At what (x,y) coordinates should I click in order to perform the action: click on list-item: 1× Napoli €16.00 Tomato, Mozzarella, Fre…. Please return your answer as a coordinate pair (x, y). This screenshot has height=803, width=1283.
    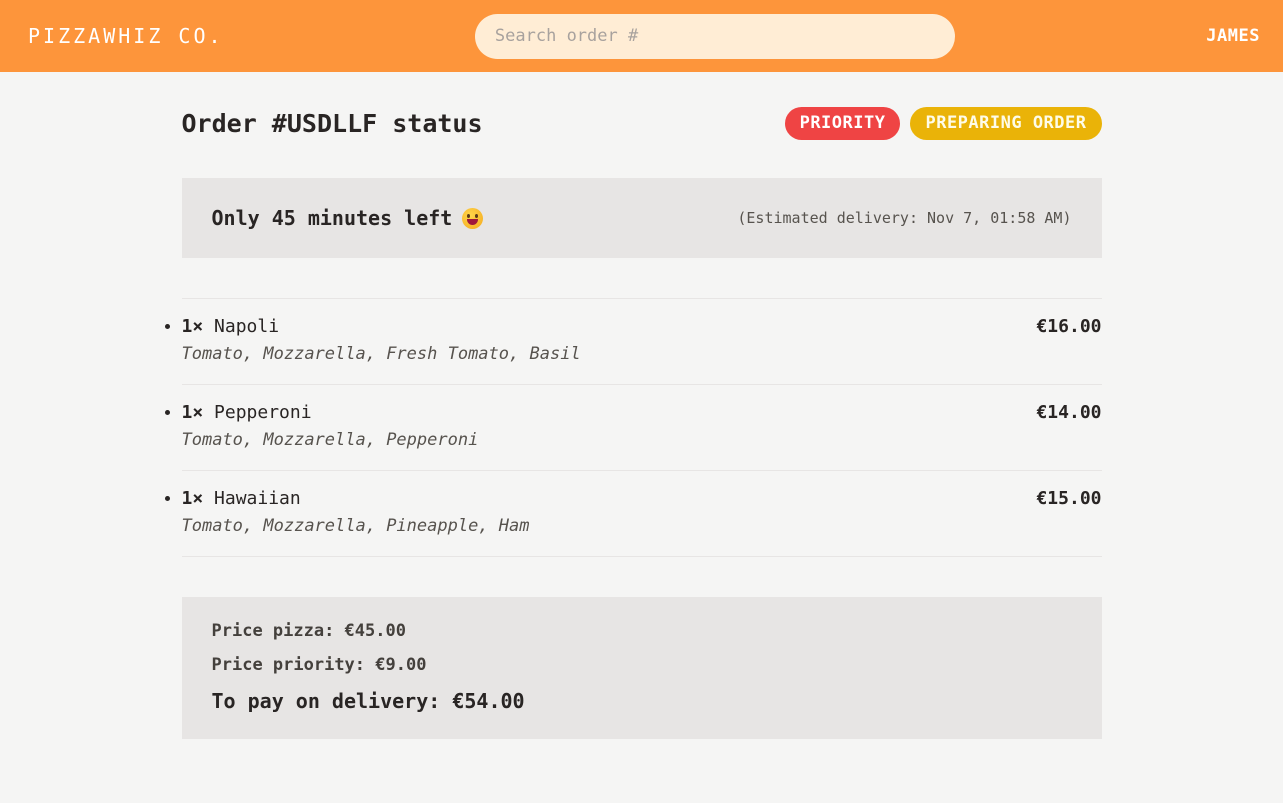
    Looking at the image, I should click on (641, 342).